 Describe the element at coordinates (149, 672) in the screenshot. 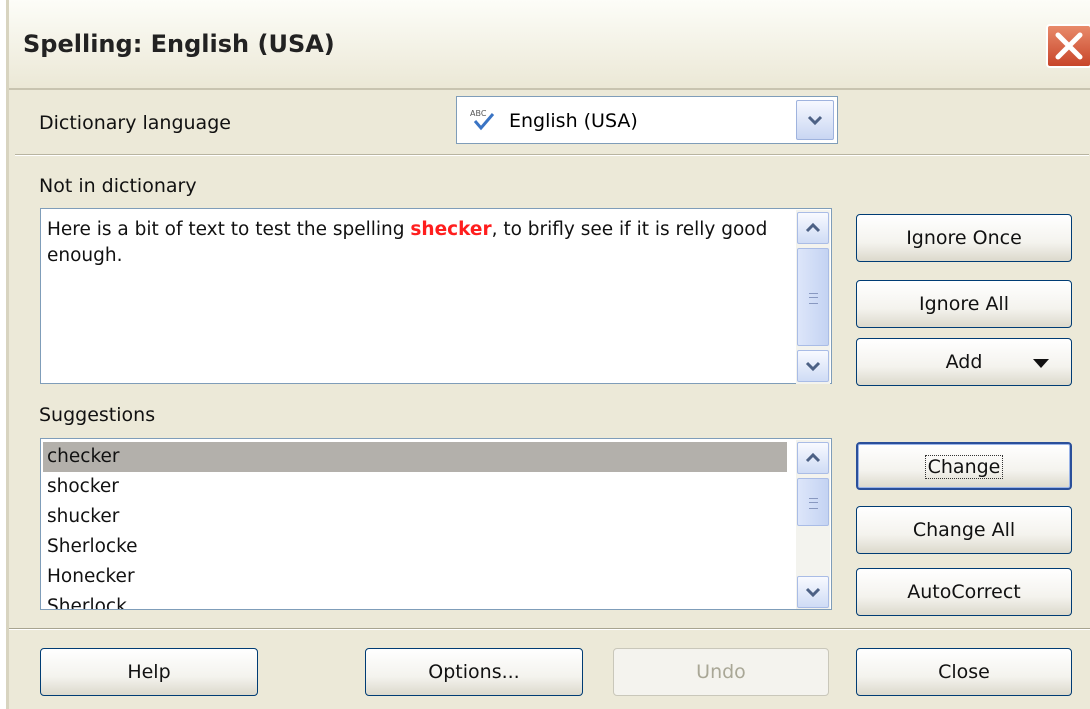

I see `help-button: Help` at that location.